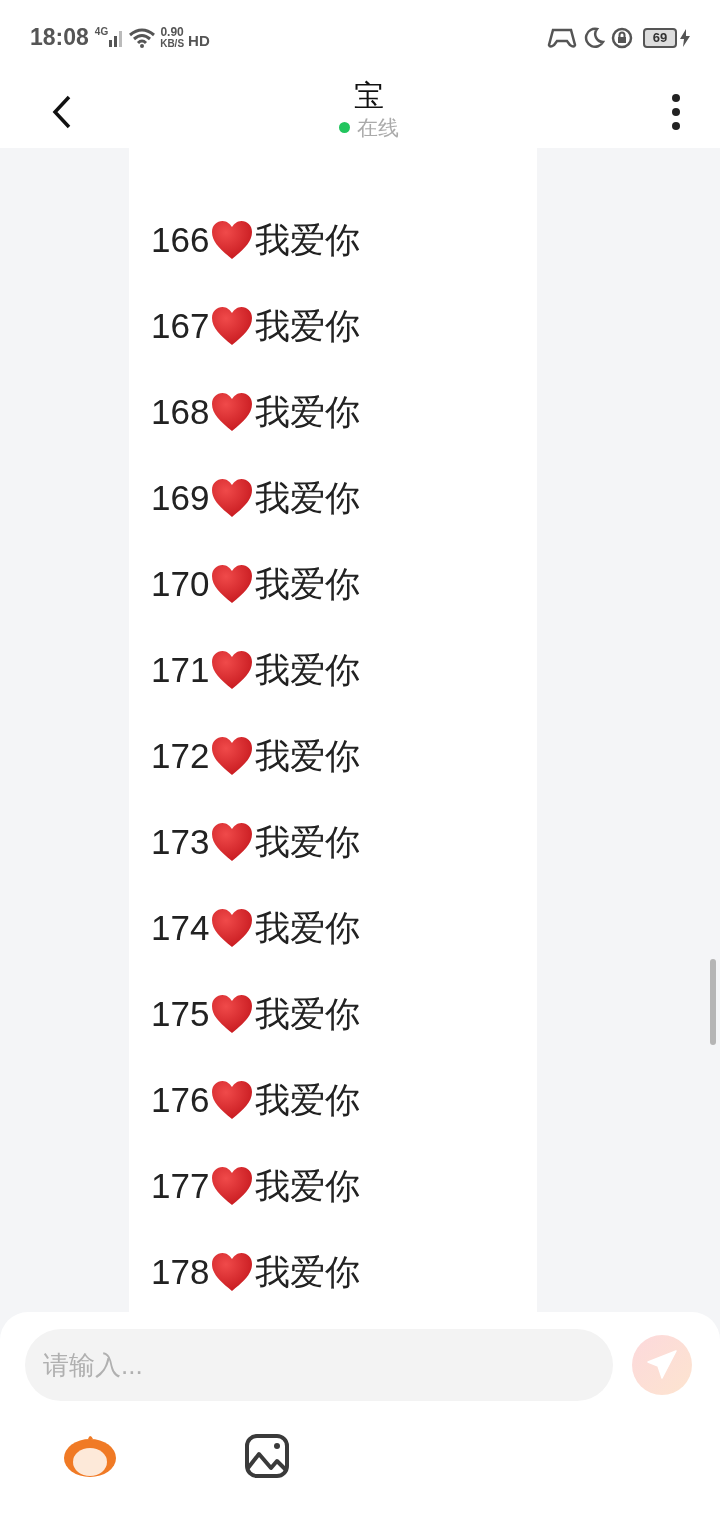 Image resolution: width=720 pixels, height=1520 pixels. What do you see at coordinates (172, 32) in the screenshot?
I see `speed-value: 0.90` at bounding box center [172, 32].